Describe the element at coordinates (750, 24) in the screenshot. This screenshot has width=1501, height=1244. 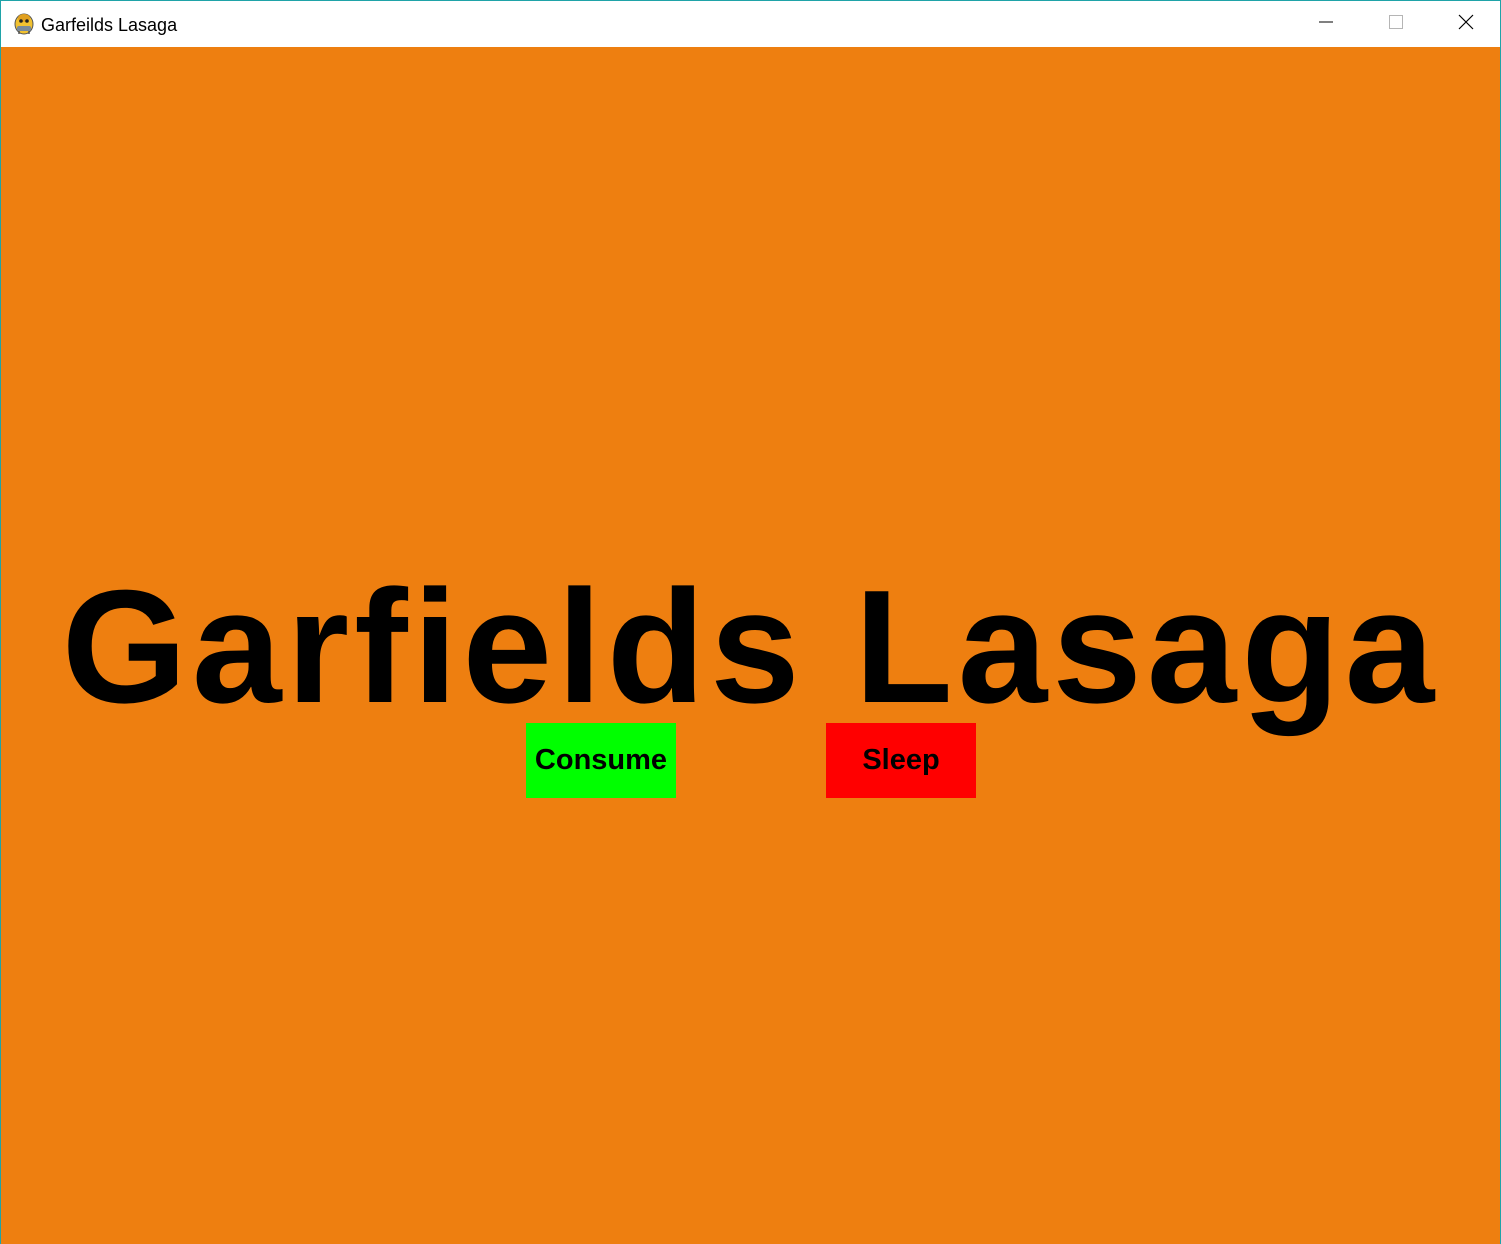
I see `title-bar: Garfeilds Lasaga` at that location.